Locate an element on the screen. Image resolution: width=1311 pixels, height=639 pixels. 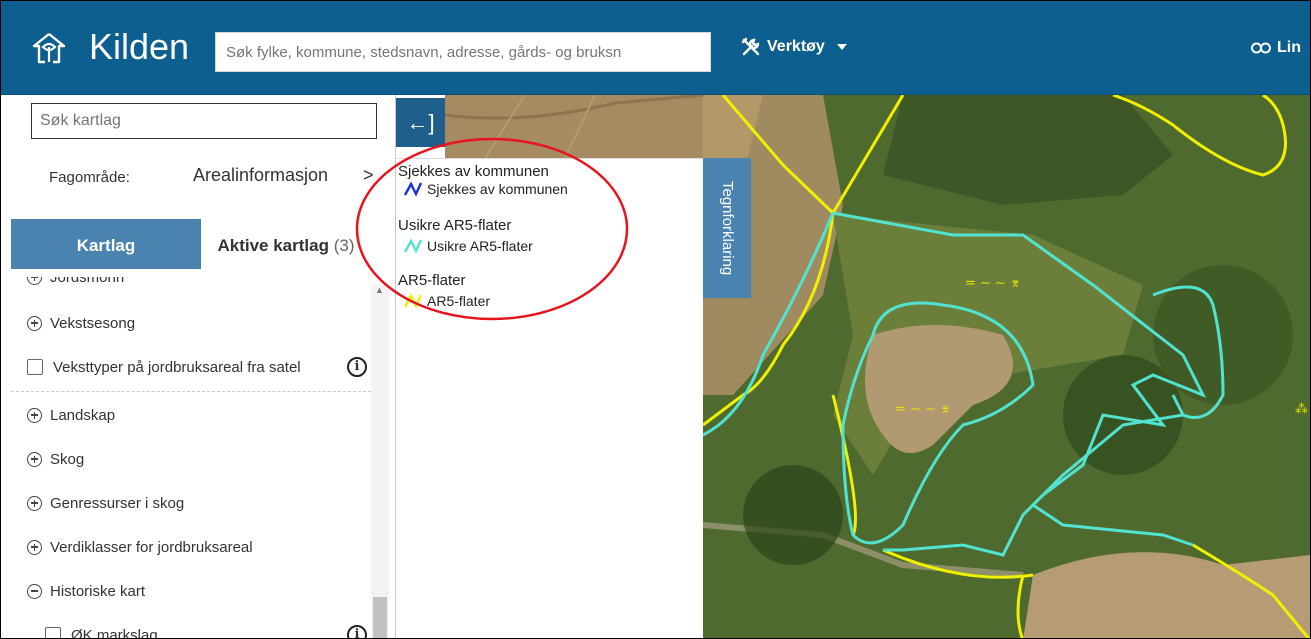
list-item: Veksttyper på jordbruksareal fra satel i is located at coordinates (191, 367).